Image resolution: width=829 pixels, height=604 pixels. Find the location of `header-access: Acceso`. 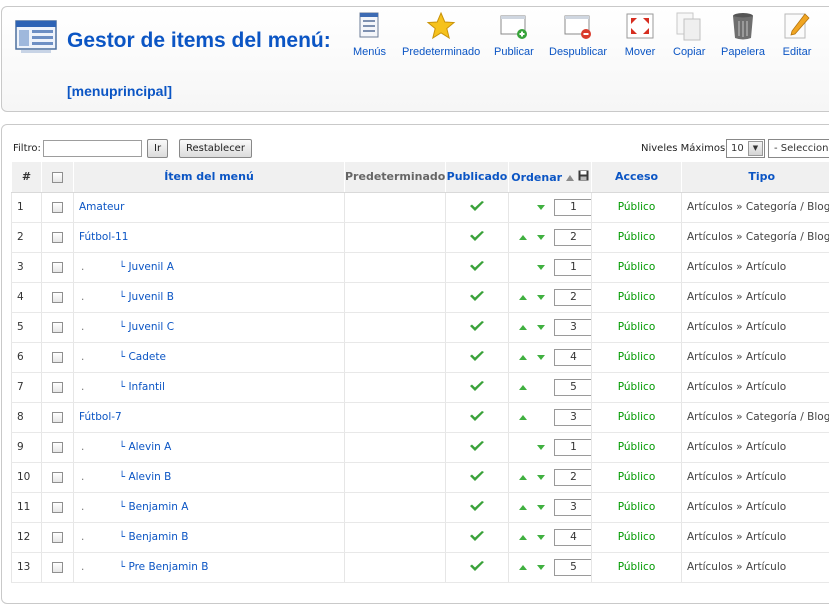

header-access: Acceso is located at coordinates (637, 177).